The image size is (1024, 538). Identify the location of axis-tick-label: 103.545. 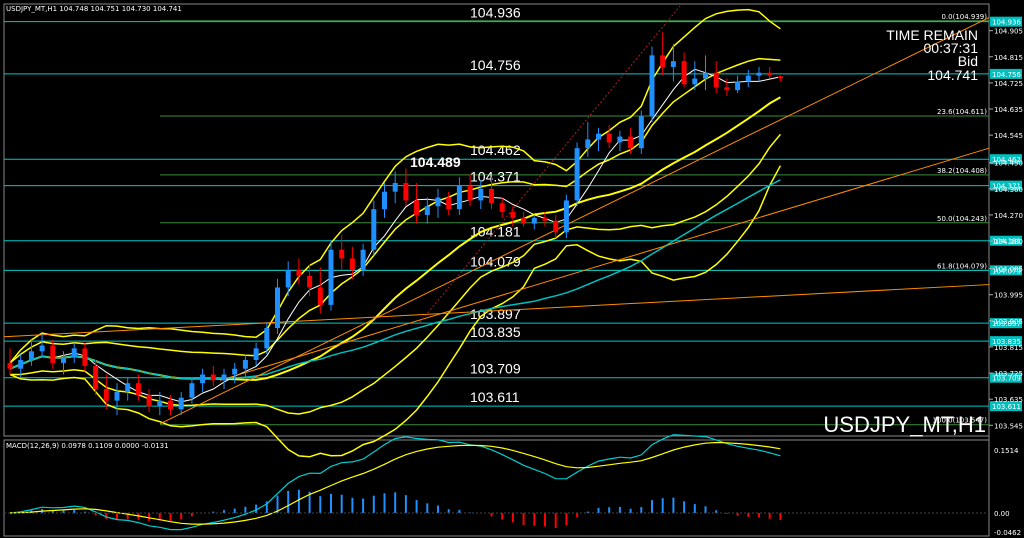
(1008, 426).